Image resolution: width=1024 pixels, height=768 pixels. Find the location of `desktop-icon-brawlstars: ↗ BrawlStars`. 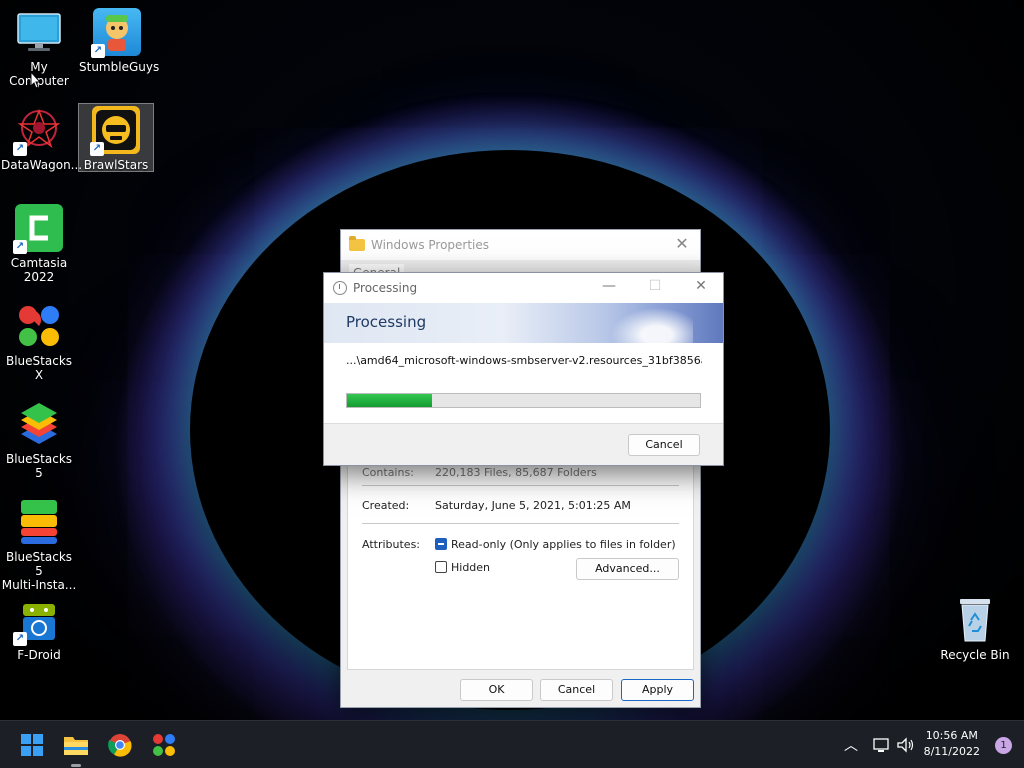

desktop-icon-brawlstars: ↗ BrawlStars is located at coordinates (116, 137).